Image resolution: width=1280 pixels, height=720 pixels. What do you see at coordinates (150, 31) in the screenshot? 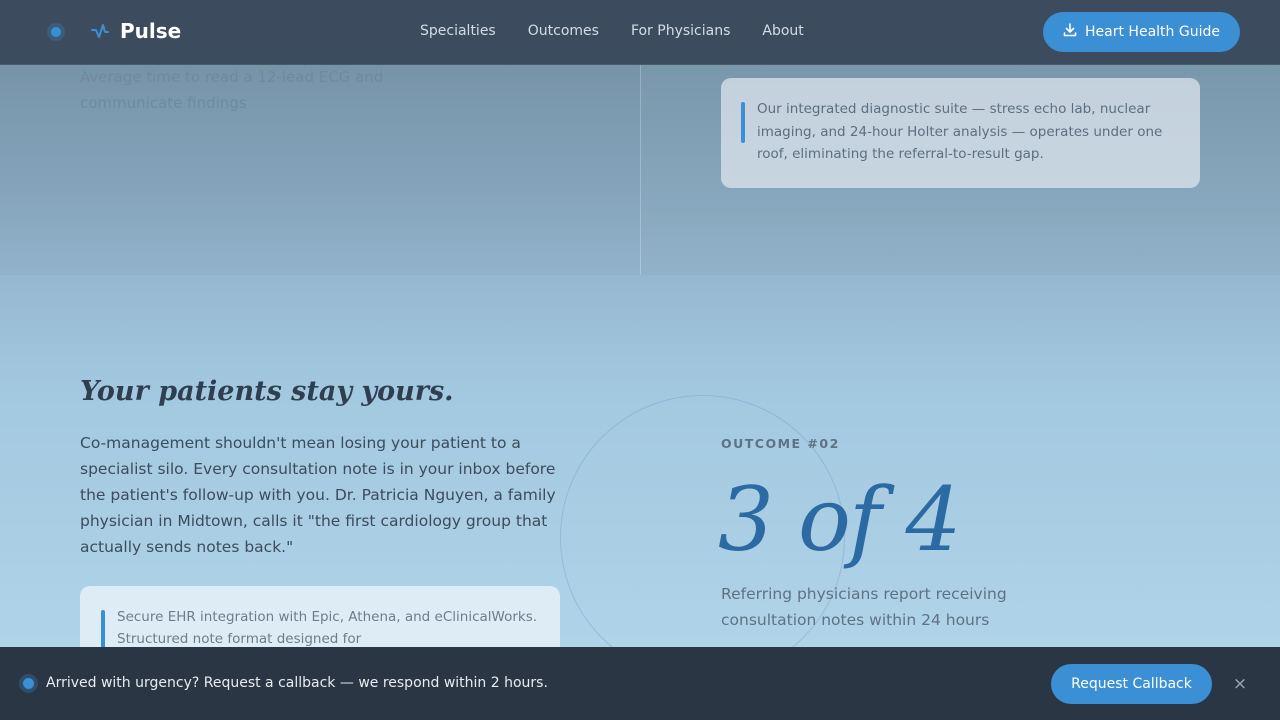
I see `brand-name: Pulse` at bounding box center [150, 31].